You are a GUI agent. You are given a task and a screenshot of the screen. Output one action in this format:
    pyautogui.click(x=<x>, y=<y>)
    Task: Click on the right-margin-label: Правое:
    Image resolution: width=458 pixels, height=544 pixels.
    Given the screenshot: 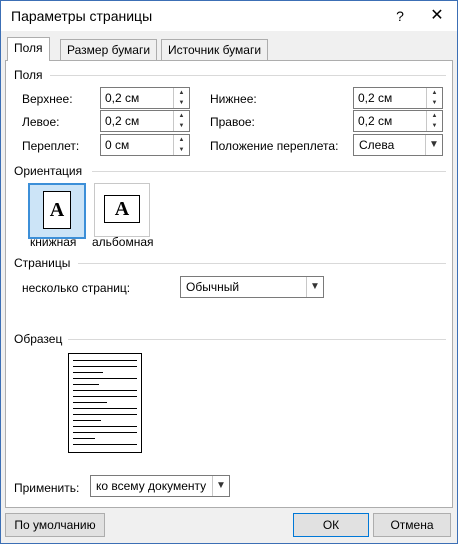 What is the action you would take?
    pyautogui.click(x=232, y=122)
    